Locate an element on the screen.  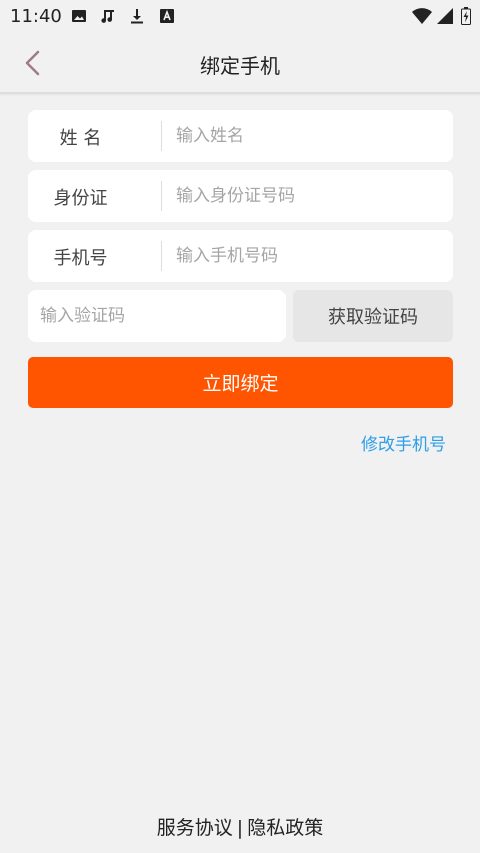
name-input is located at coordinates (306, 136).